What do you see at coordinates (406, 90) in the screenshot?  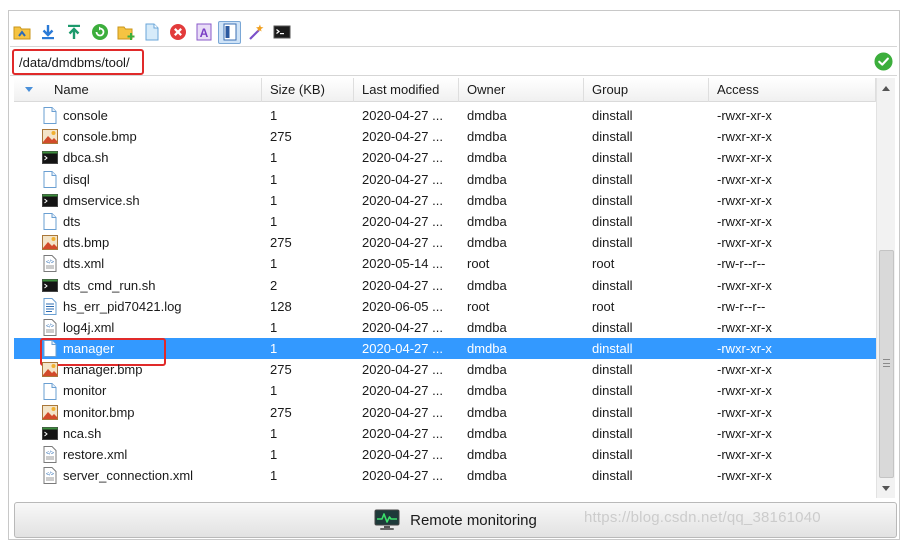 I see `column-header-last-modified: Last modified` at bounding box center [406, 90].